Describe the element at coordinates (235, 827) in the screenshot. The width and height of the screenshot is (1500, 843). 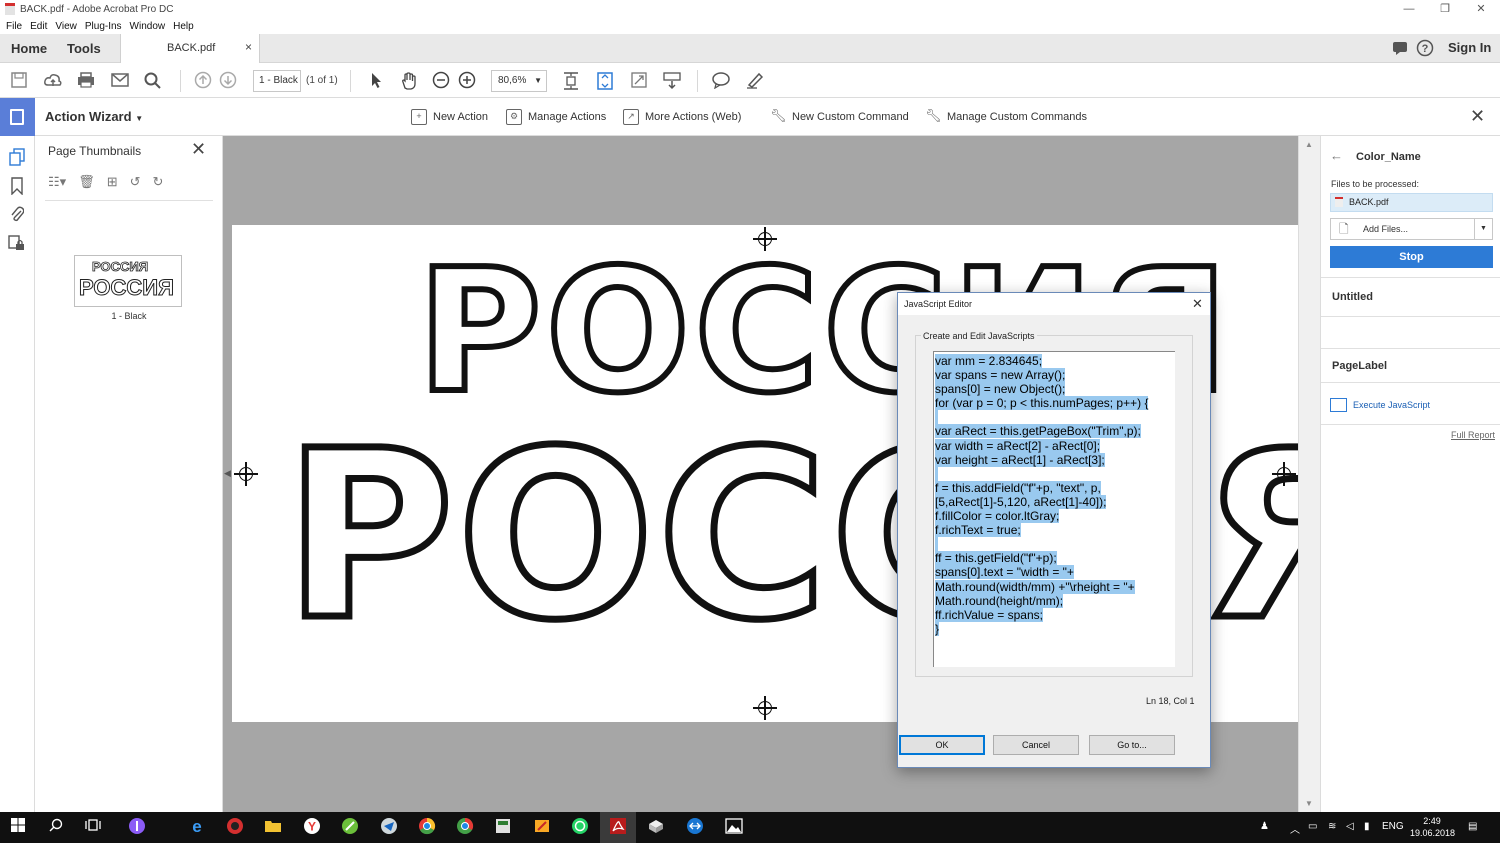
I see `red-app-icon` at that location.